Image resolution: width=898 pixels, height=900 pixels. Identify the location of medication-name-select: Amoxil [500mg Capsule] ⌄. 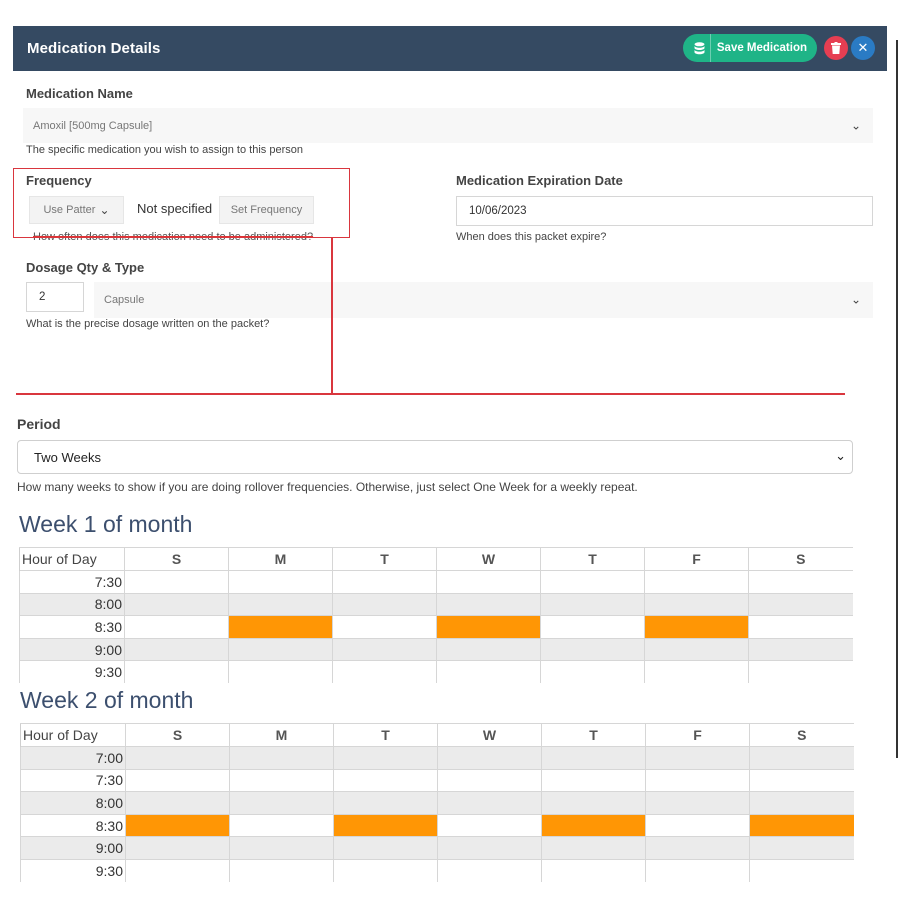
(448, 125).